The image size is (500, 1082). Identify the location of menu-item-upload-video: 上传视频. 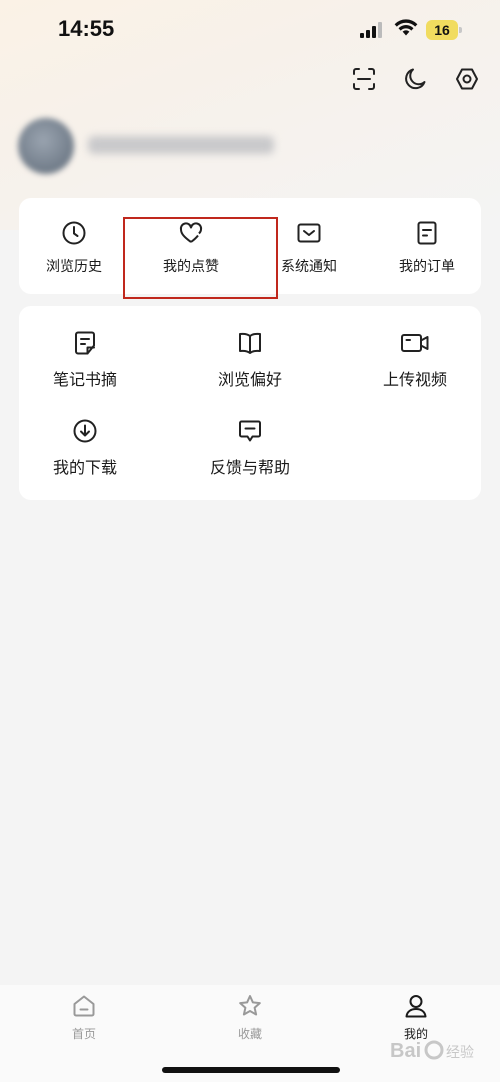
(415, 361).